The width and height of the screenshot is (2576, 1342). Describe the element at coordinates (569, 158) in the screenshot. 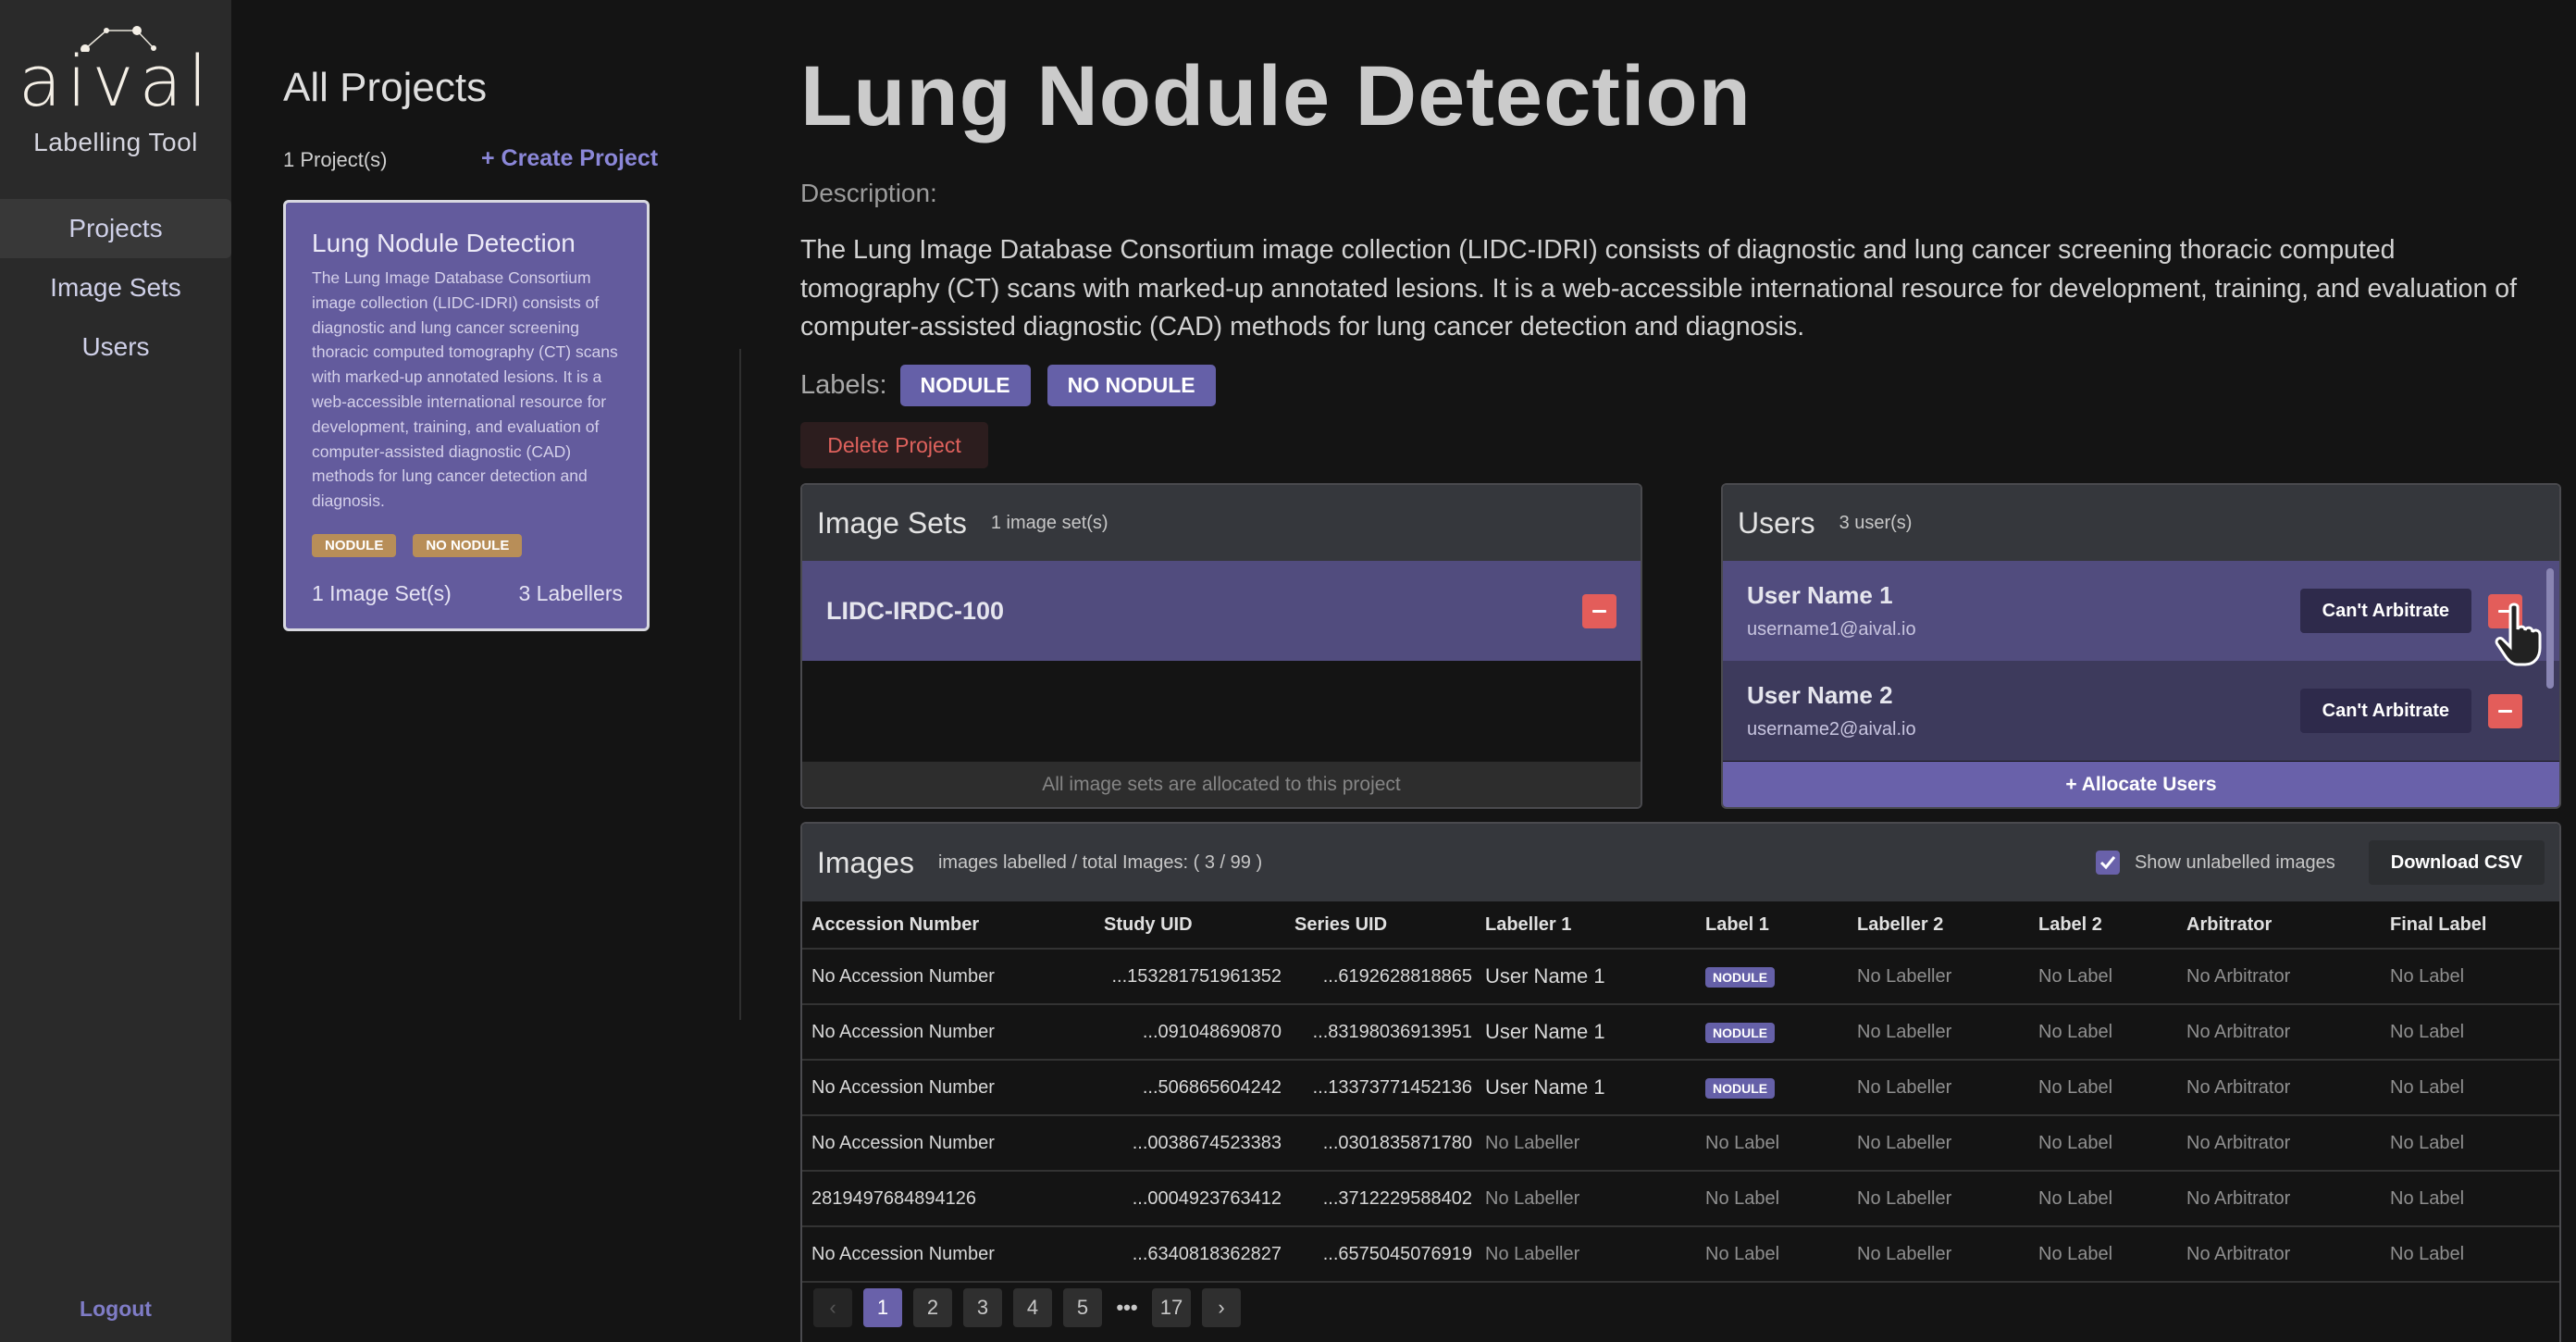

I see `create-project-button: + Create Project` at that location.